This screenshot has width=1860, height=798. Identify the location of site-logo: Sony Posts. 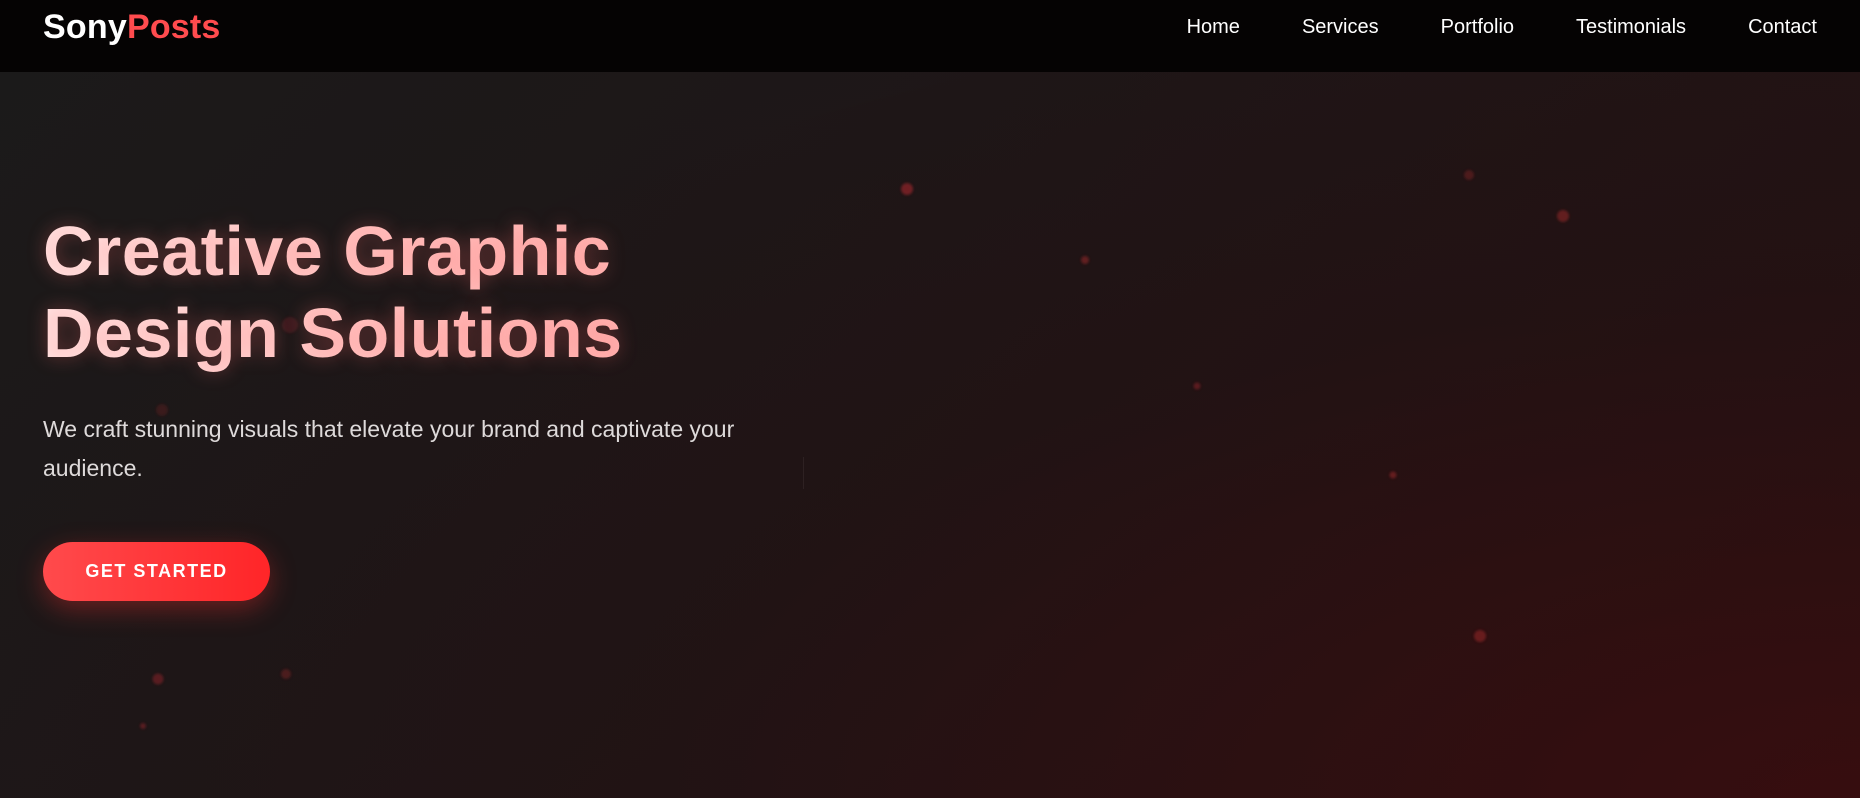
(132, 27).